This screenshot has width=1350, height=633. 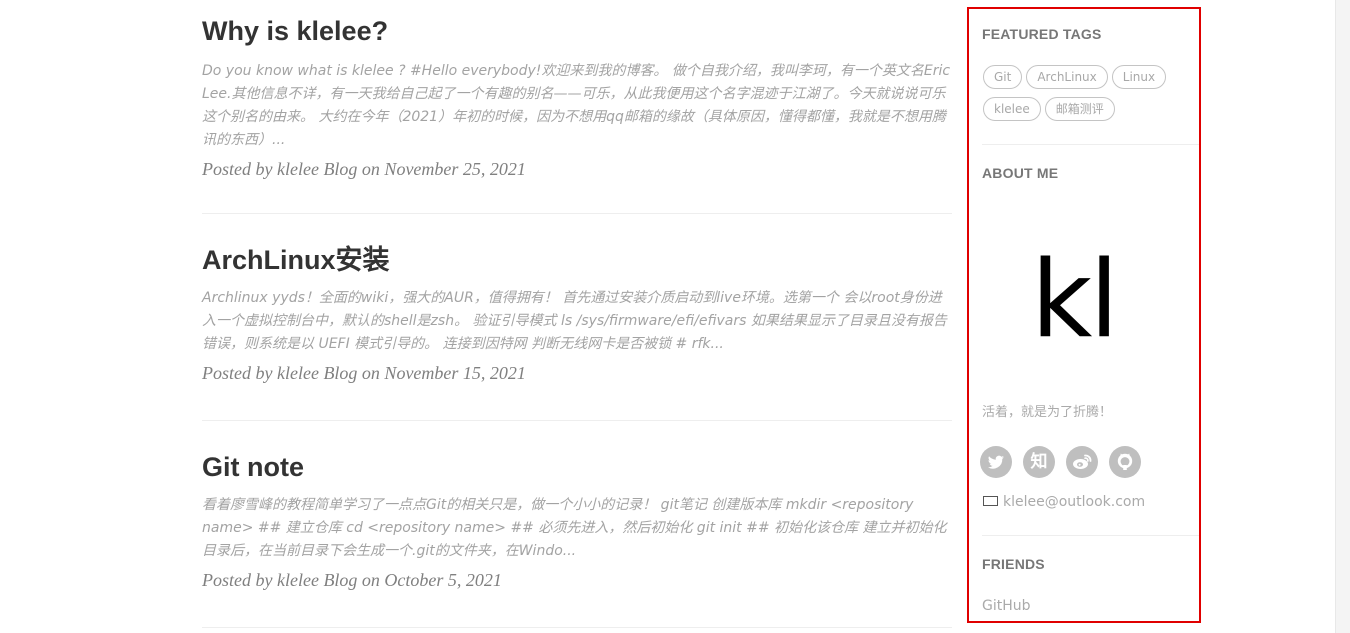 What do you see at coordinates (1012, 109) in the screenshot?
I see `tag-klelee: klelee` at bounding box center [1012, 109].